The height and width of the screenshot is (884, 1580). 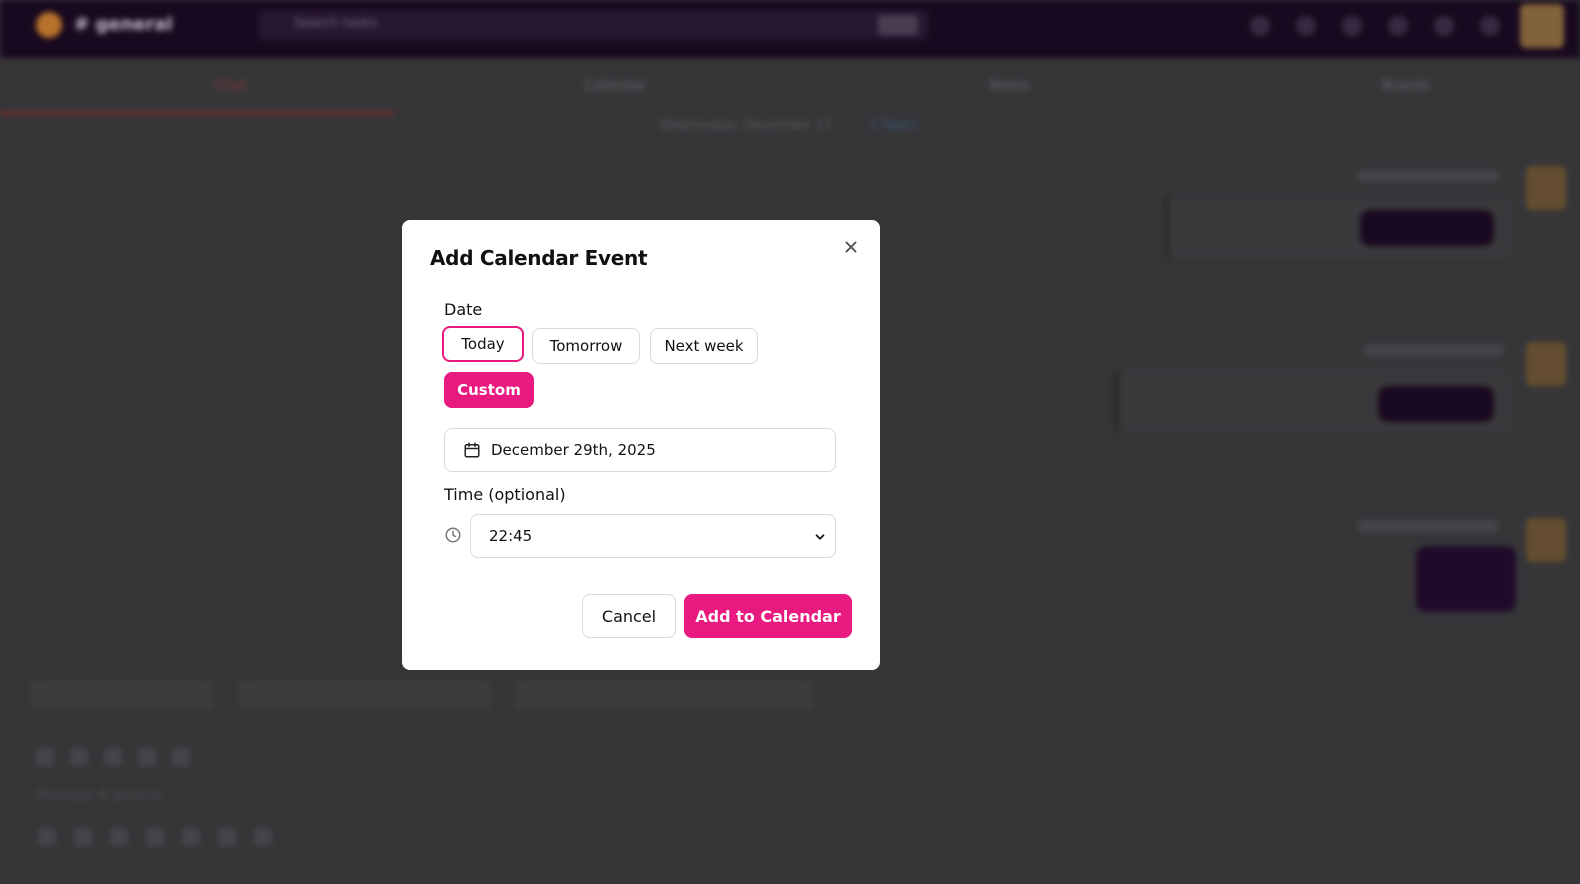 What do you see at coordinates (505, 494) in the screenshot?
I see `time-label: Time (optional)` at bounding box center [505, 494].